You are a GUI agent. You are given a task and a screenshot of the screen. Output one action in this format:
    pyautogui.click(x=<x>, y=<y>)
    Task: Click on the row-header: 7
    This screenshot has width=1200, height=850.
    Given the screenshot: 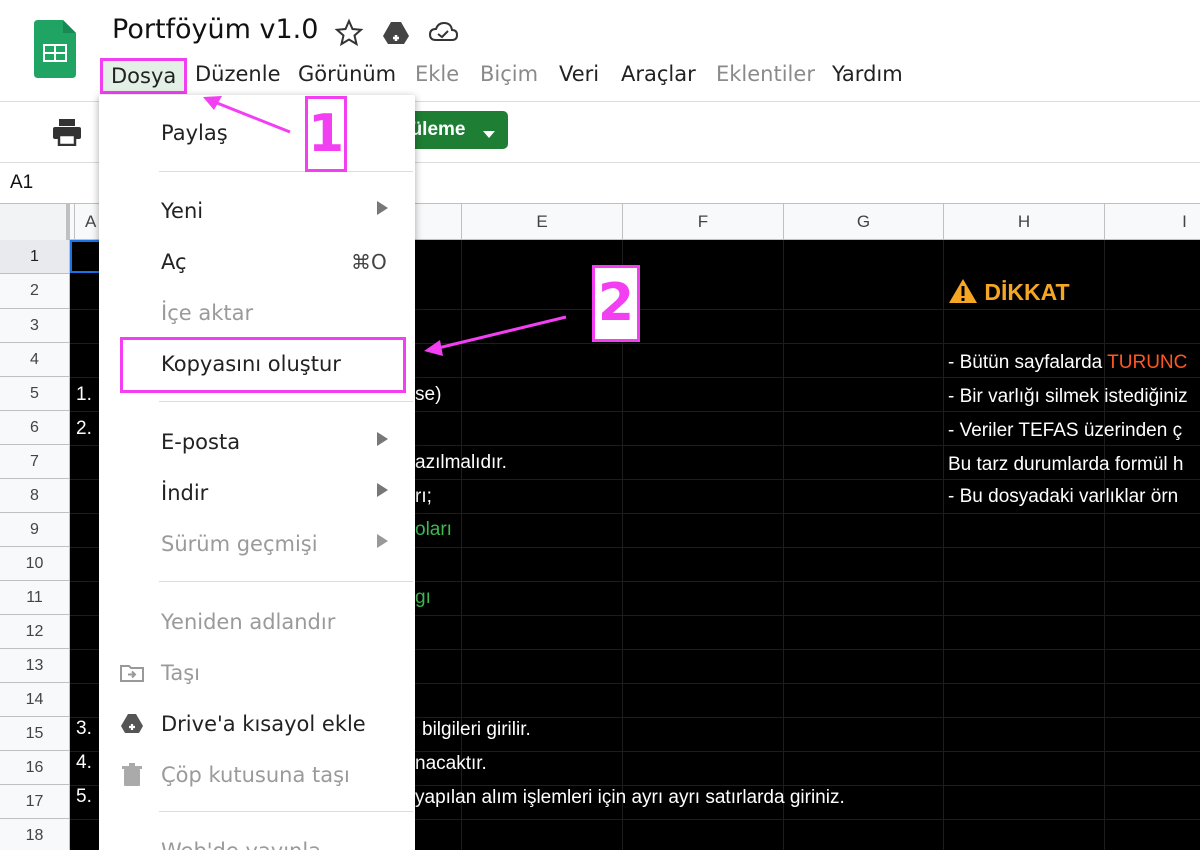 What is the action you would take?
    pyautogui.click(x=35, y=462)
    